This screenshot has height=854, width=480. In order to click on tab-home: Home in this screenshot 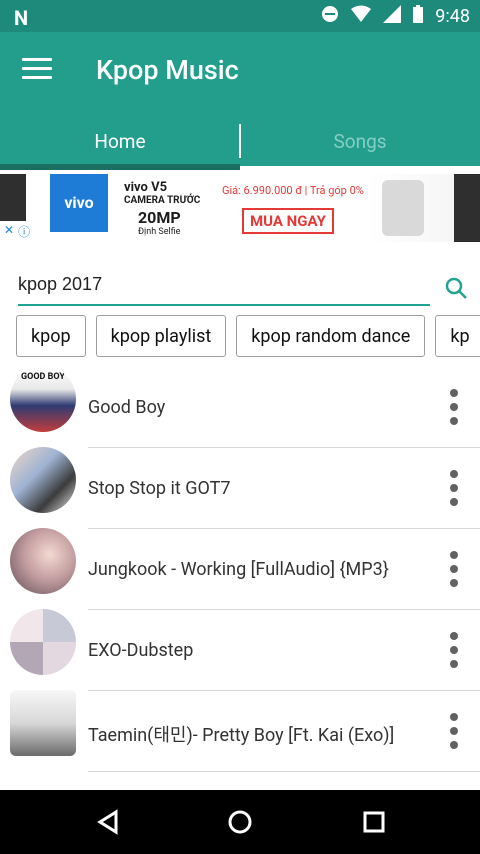, I will do `click(120, 145)`.